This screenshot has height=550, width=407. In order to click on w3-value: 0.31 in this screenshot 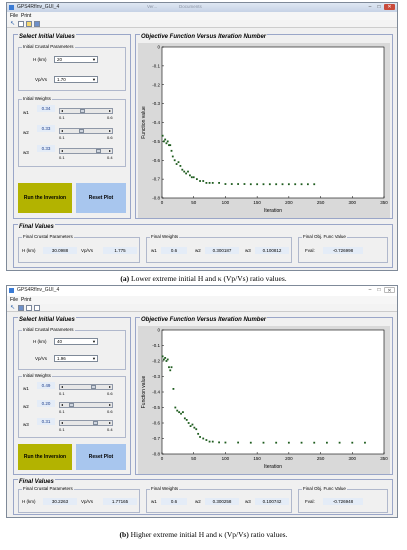, I will do `click(46, 421)`.